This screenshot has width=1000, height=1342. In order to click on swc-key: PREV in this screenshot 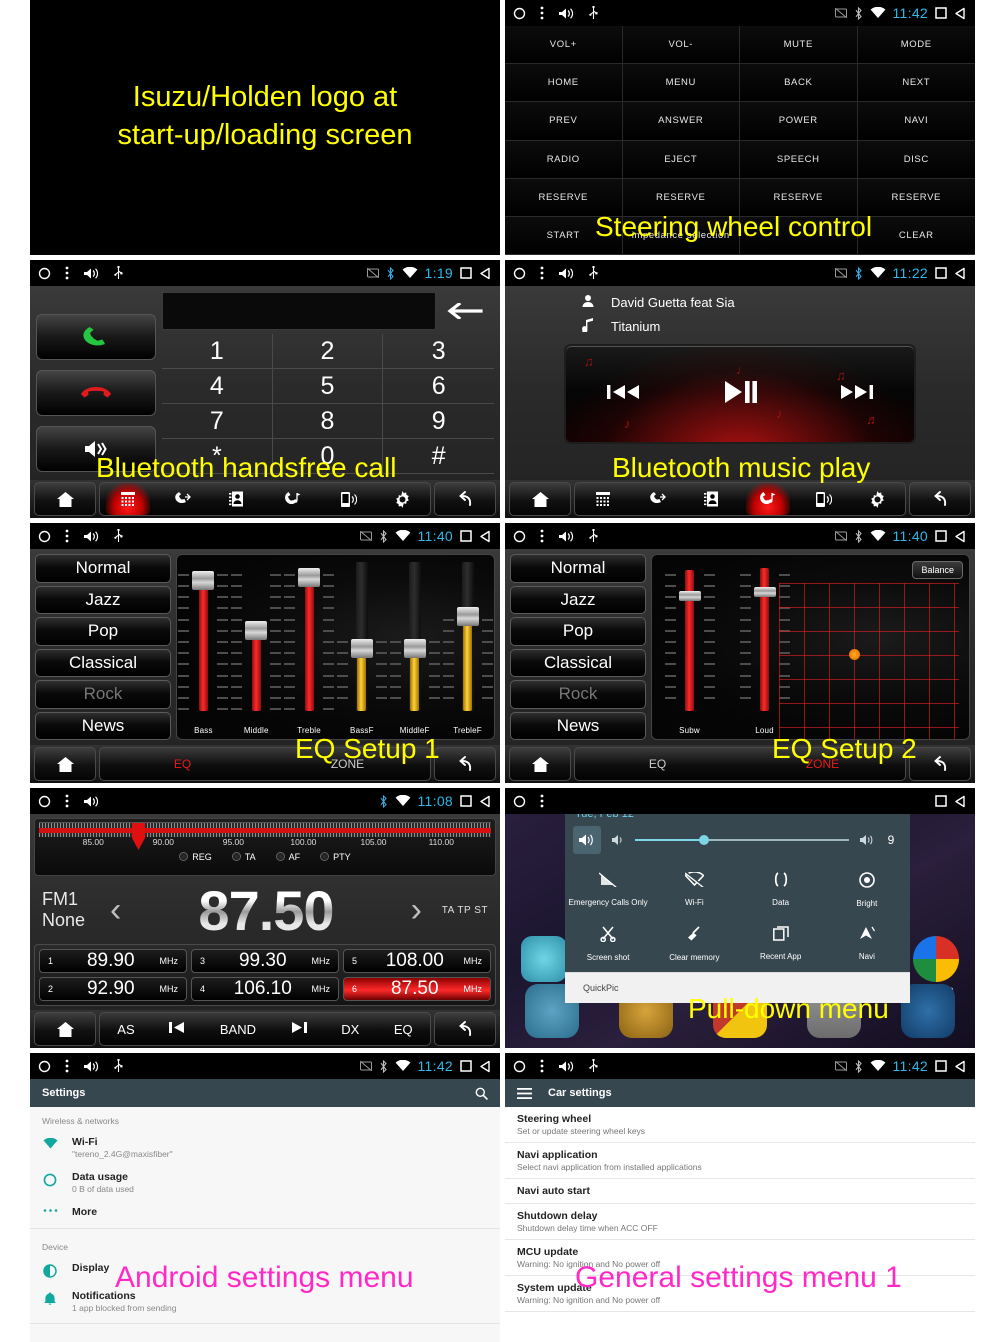, I will do `click(564, 121)`.